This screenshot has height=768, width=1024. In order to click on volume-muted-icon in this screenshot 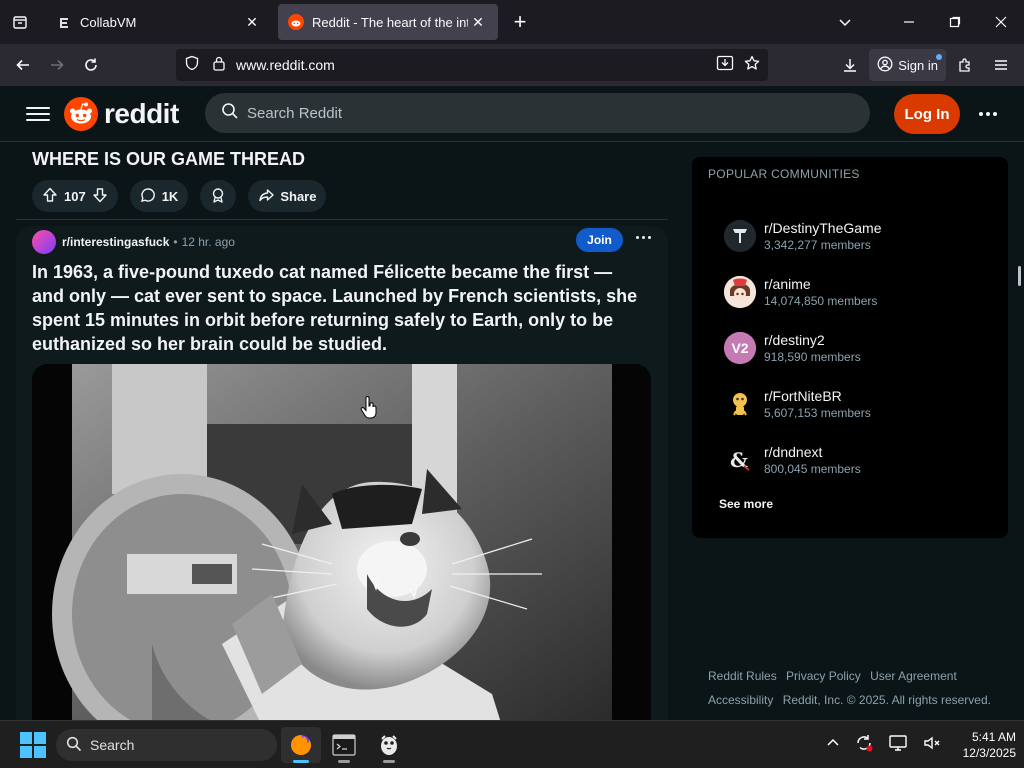, I will do `click(932, 745)`.